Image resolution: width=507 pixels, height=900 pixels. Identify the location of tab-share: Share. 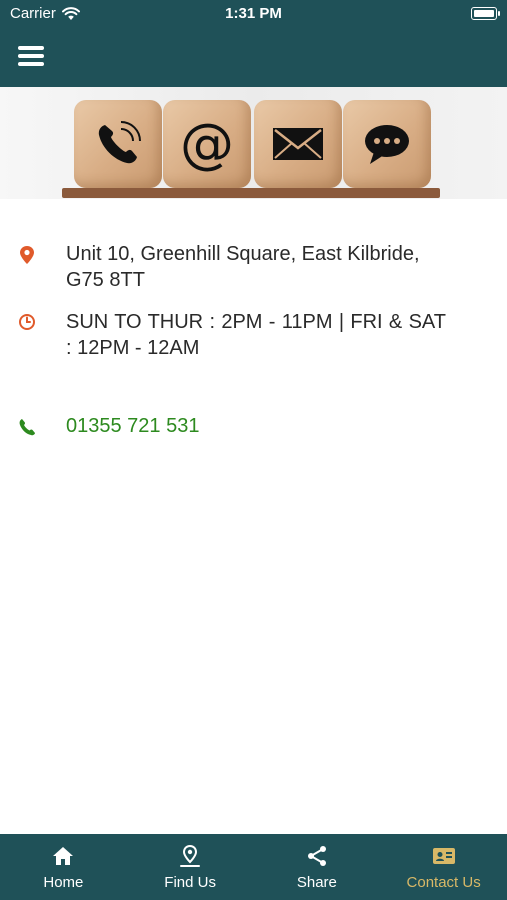
(317, 867).